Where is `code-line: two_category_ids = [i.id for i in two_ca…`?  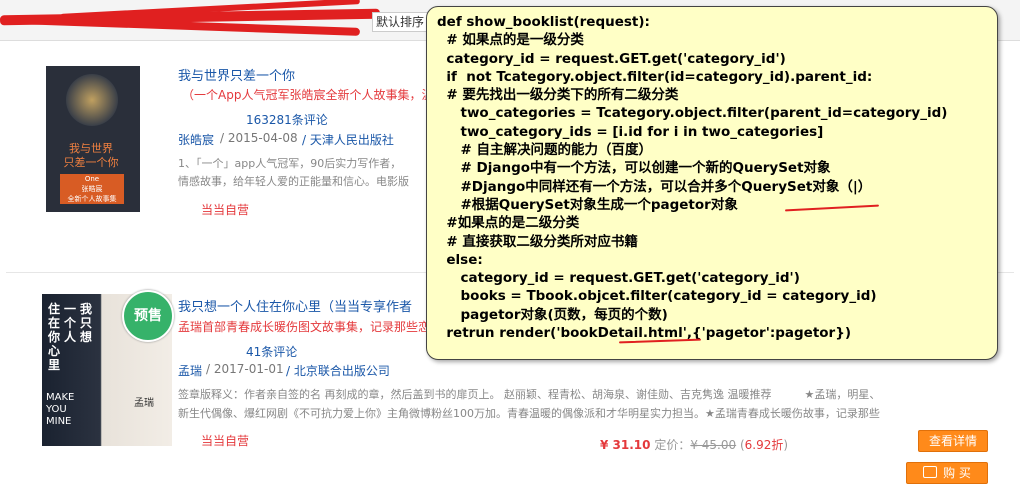
code-line: two_category_ids = [i.id for i in two_ca… is located at coordinates (630, 131).